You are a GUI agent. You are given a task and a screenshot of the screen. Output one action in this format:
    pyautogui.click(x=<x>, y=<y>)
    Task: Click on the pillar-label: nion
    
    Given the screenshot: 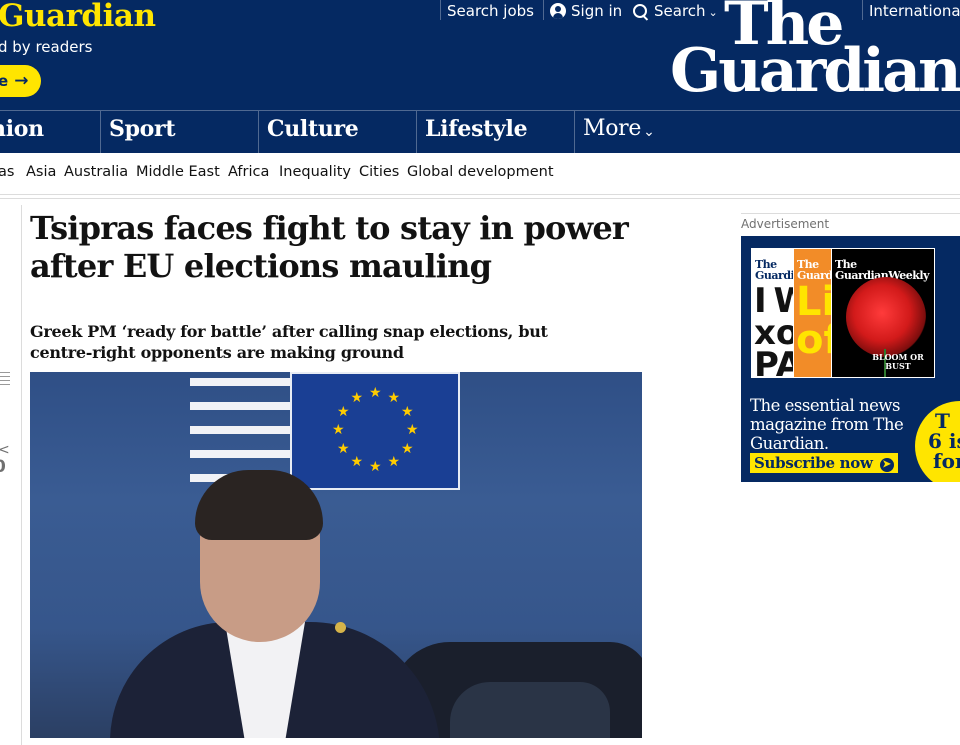 What is the action you would take?
    pyautogui.click(x=22, y=129)
    